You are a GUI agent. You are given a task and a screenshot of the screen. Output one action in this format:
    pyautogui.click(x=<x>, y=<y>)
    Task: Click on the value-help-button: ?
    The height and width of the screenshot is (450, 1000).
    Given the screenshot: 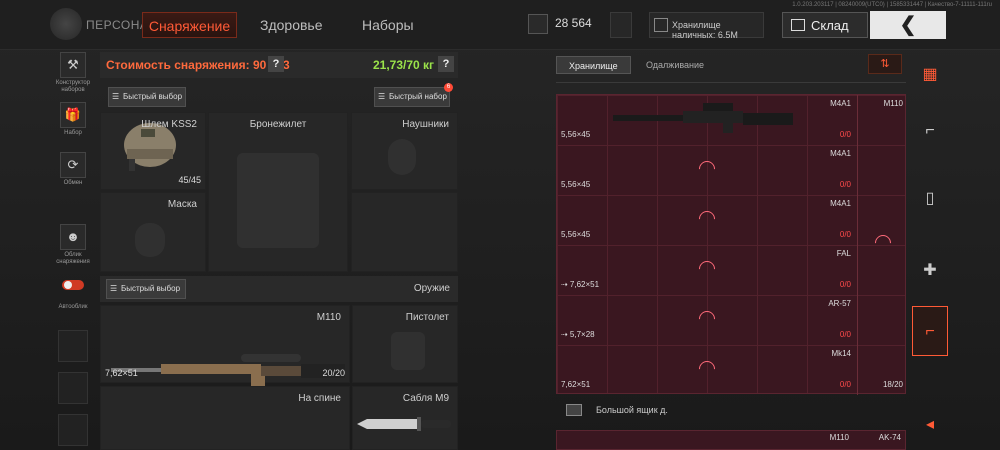 What is the action you would take?
    pyautogui.click(x=276, y=64)
    